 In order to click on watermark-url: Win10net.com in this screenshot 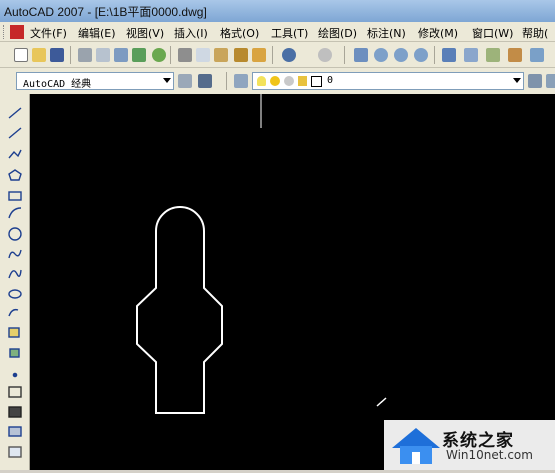, I will do `click(489, 455)`.